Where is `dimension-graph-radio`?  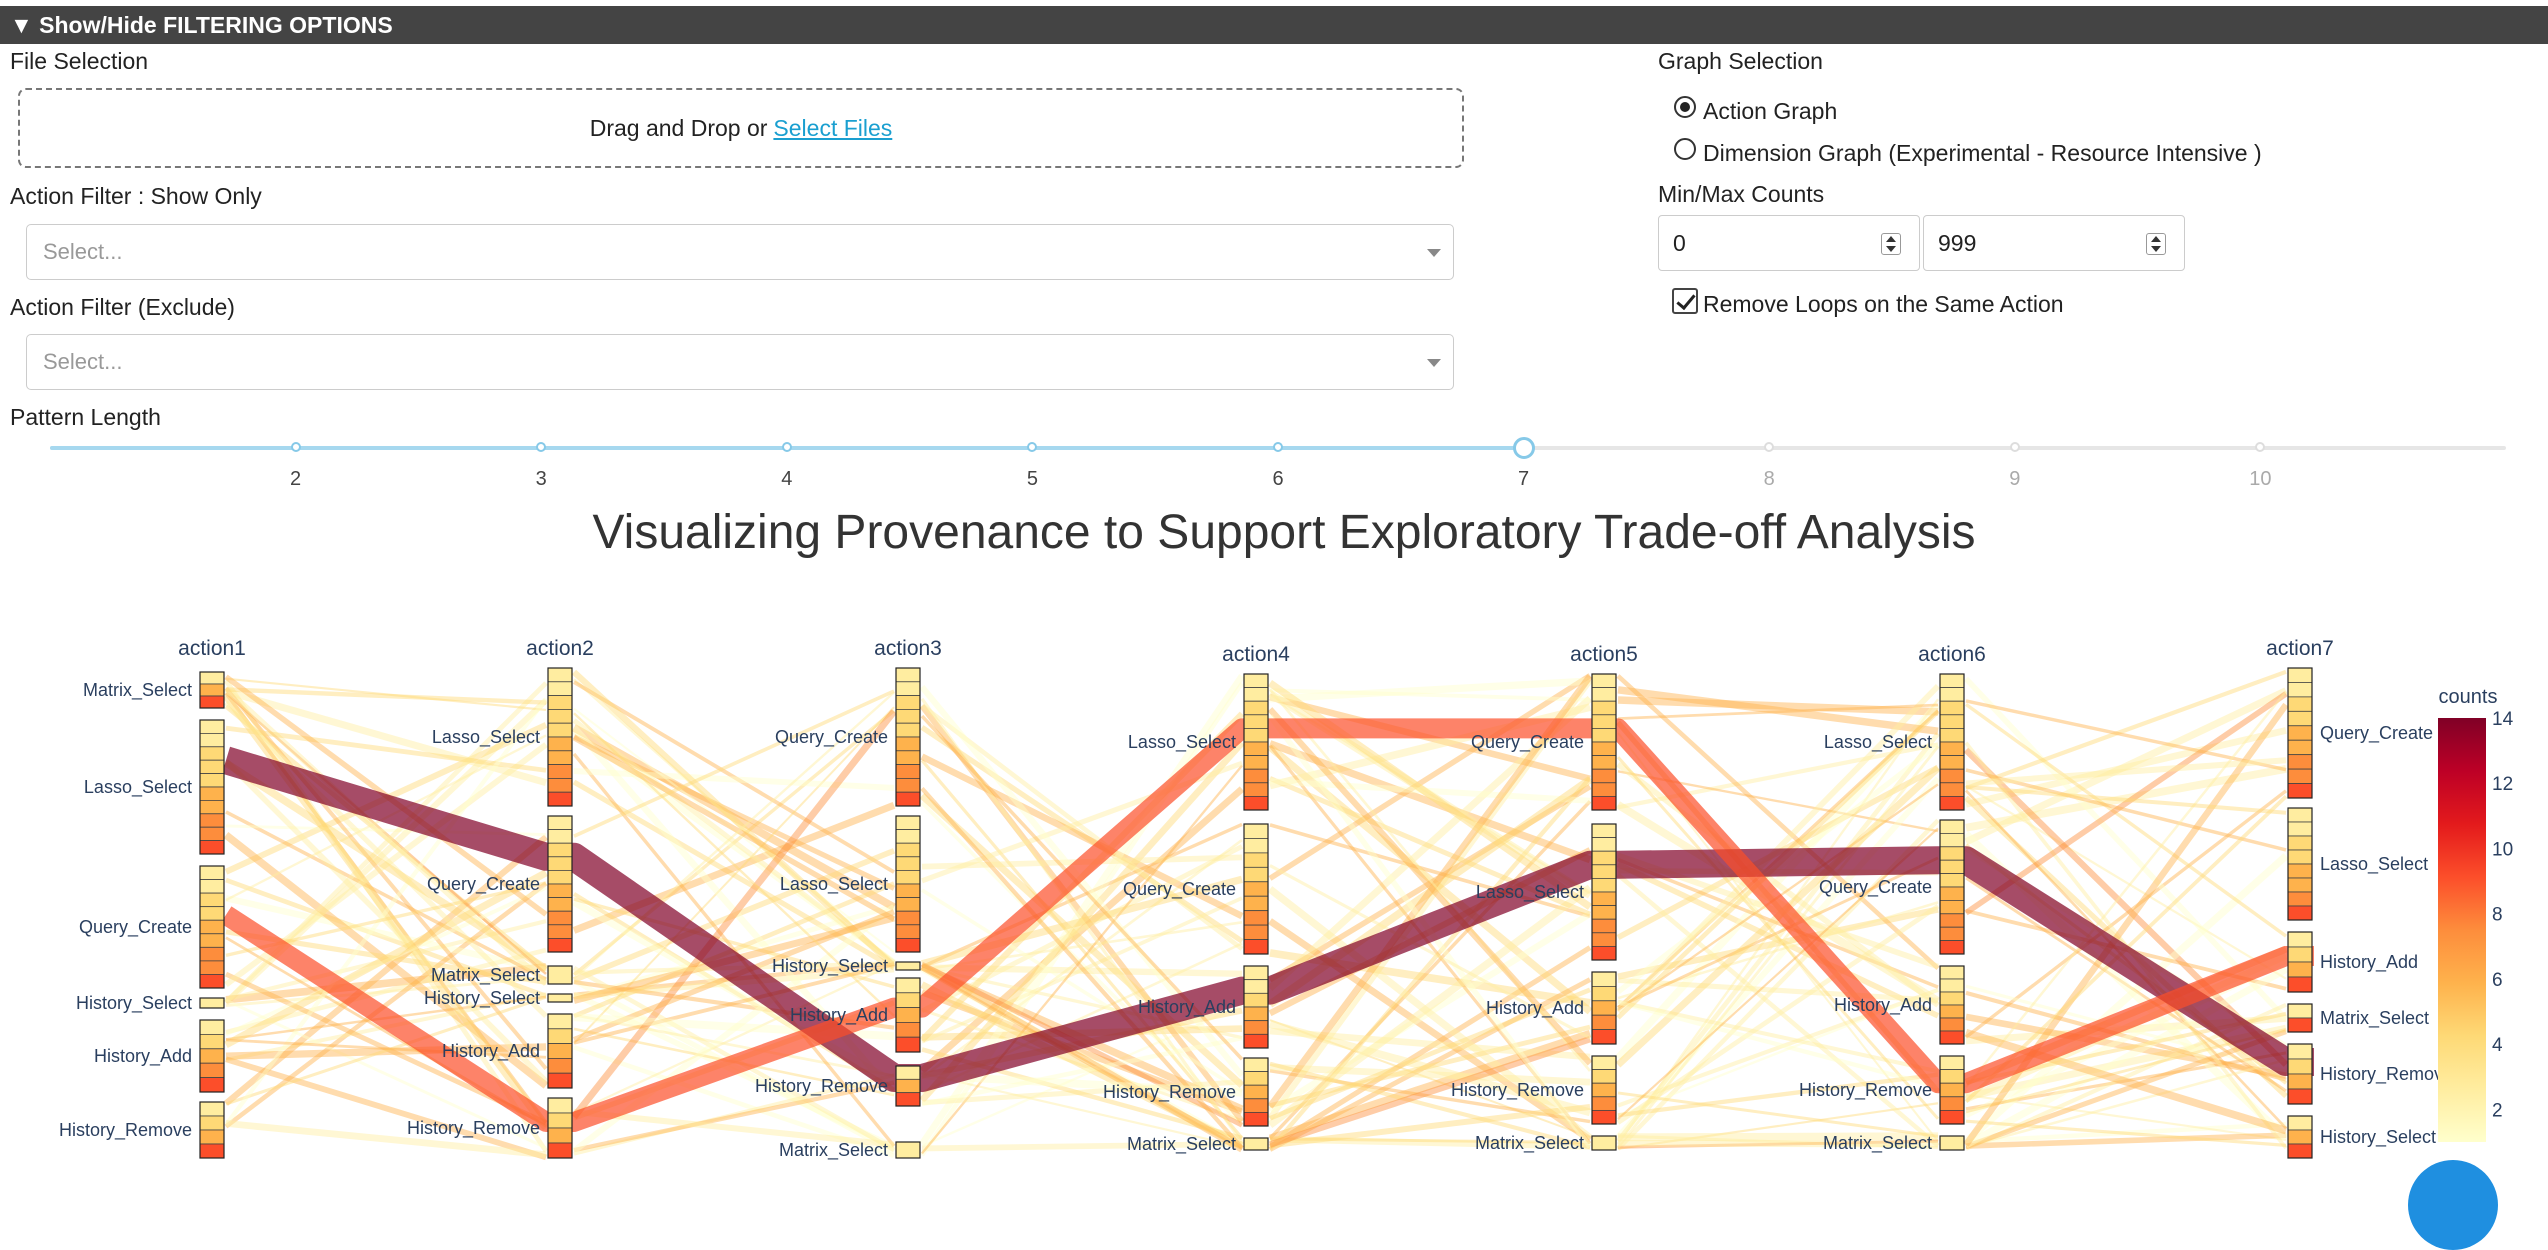 dimension-graph-radio is located at coordinates (1685, 149).